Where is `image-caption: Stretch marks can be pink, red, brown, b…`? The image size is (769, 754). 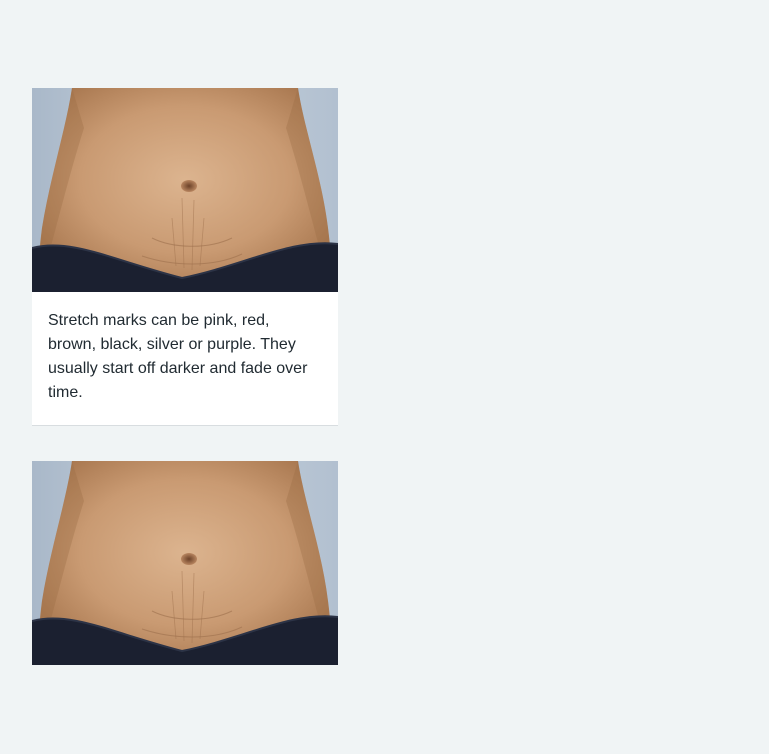 image-caption: Stretch marks can be pink, red, brown, b… is located at coordinates (185, 359).